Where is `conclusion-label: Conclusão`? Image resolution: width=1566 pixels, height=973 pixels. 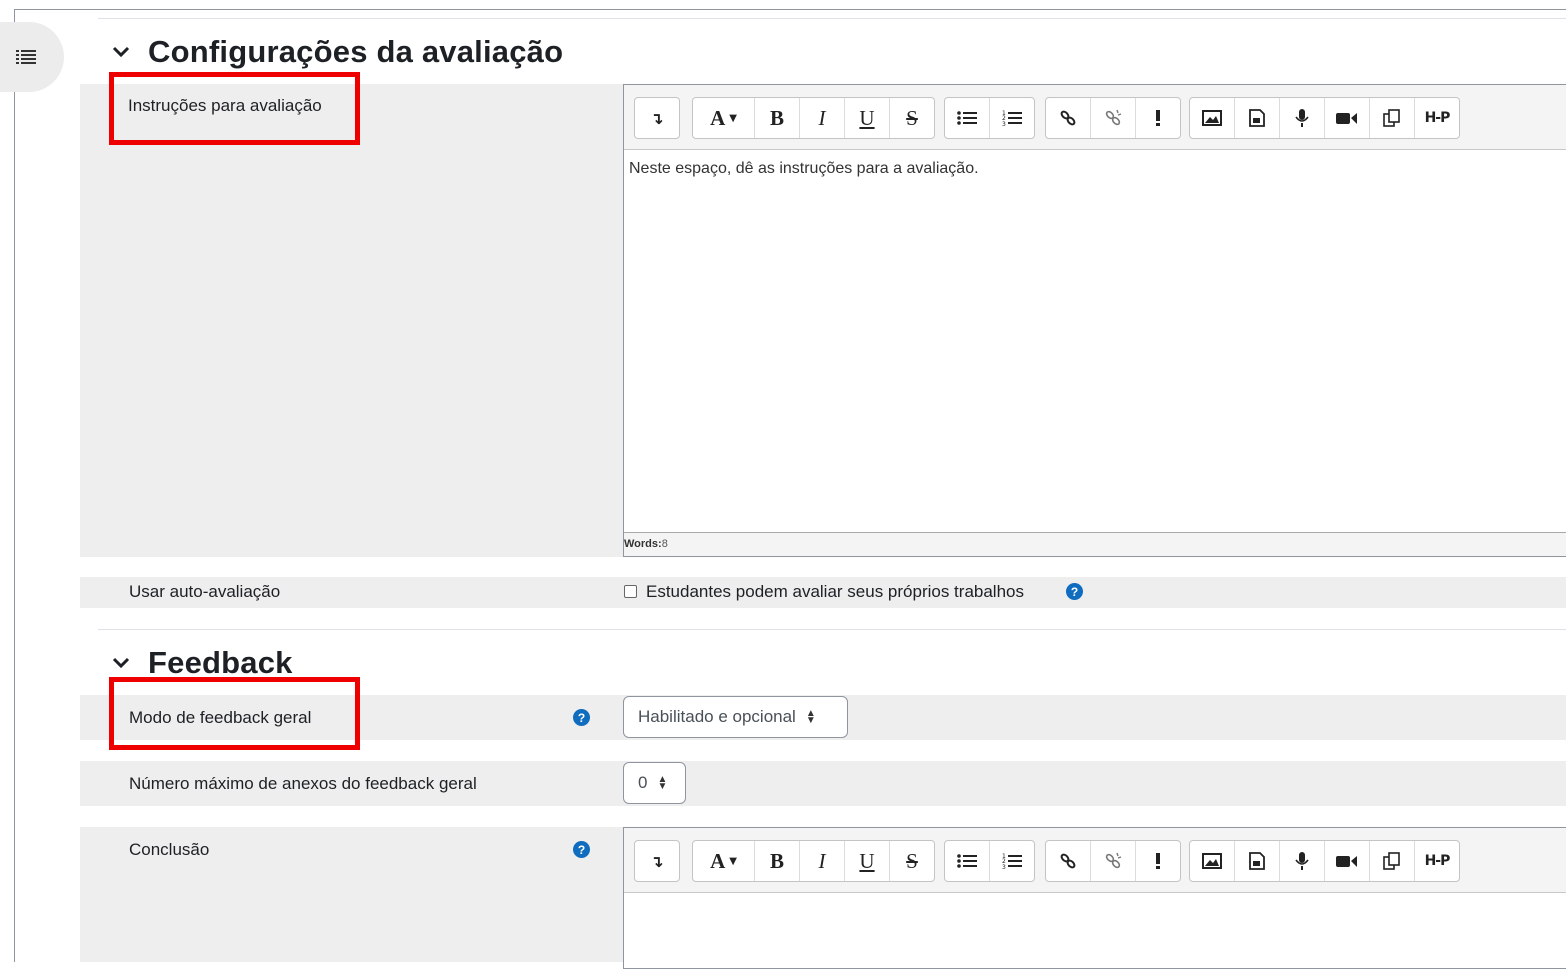 conclusion-label: Conclusão is located at coordinates (169, 849).